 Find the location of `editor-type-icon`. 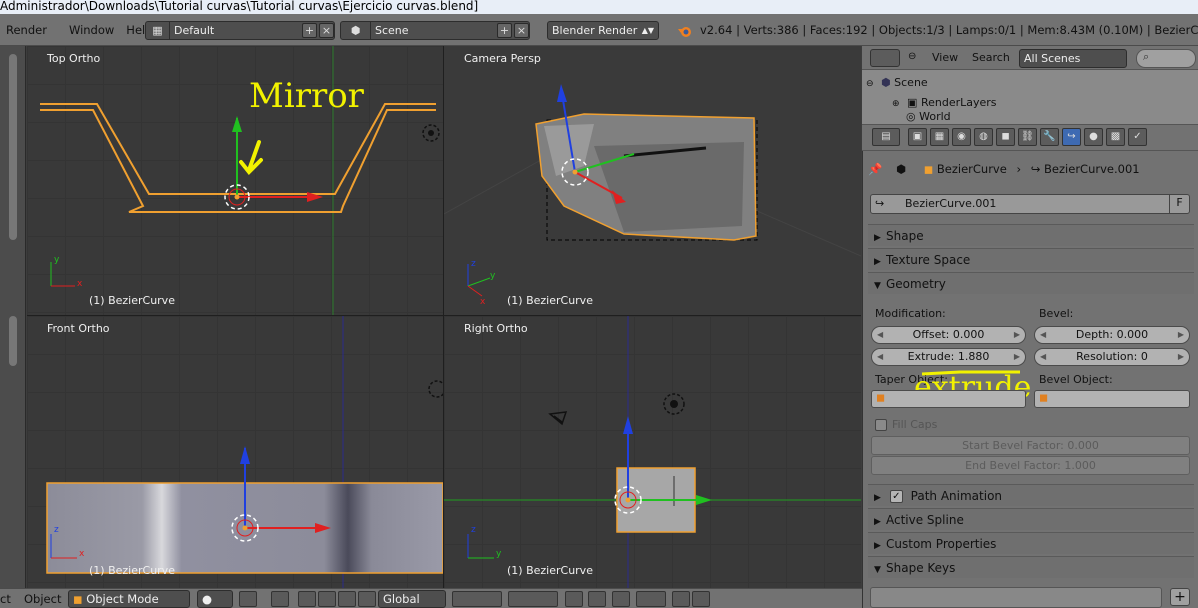

editor-type-icon is located at coordinates (885, 58).